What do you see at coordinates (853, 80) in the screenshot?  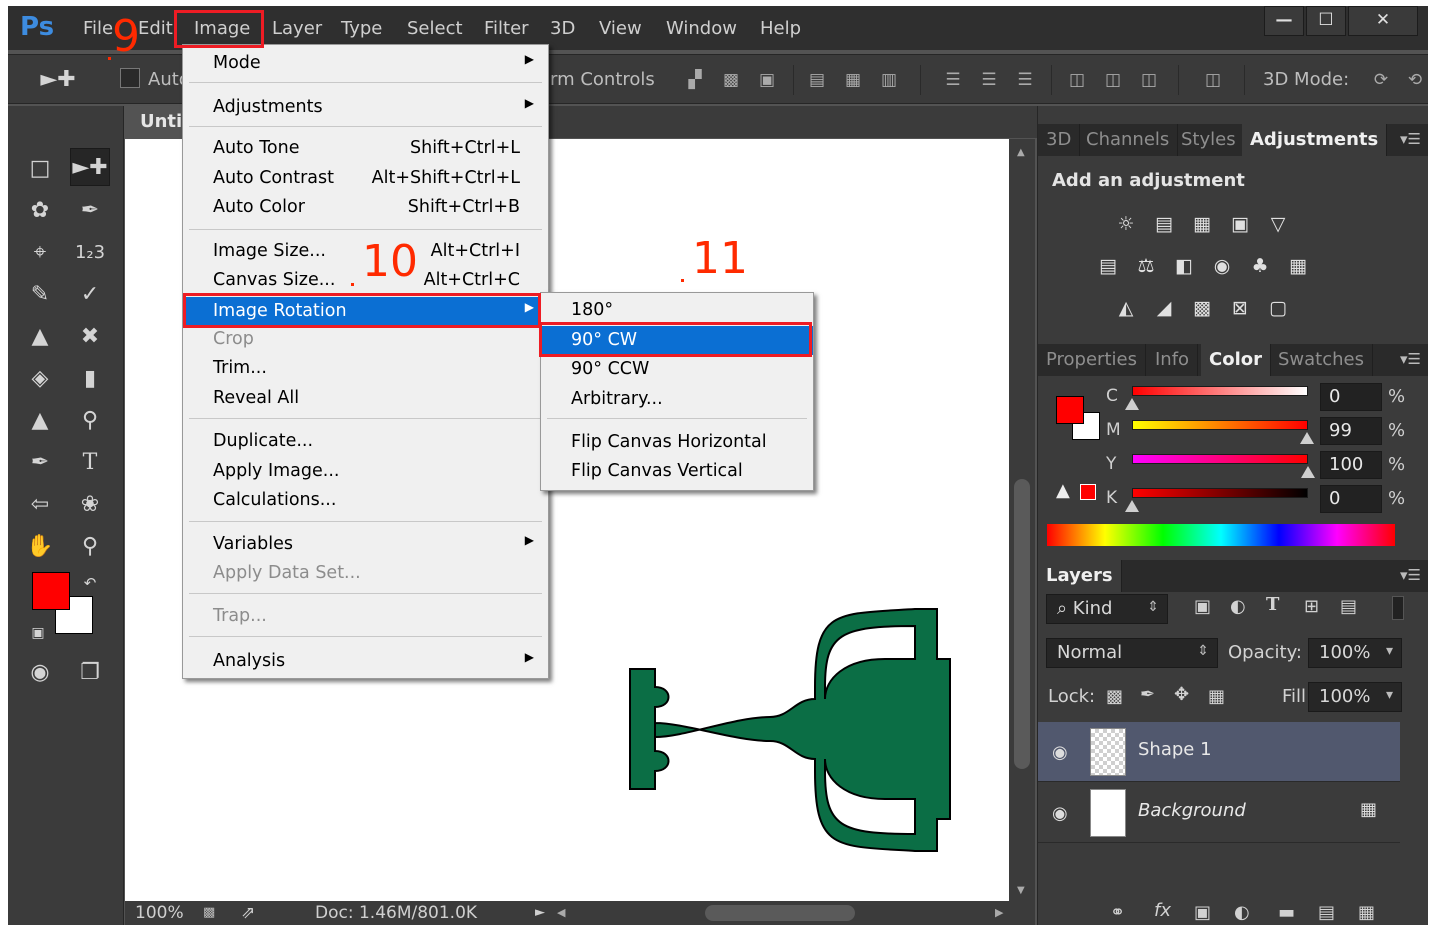 I see `align-hcenter-icon: ▦` at bounding box center [853, 80].